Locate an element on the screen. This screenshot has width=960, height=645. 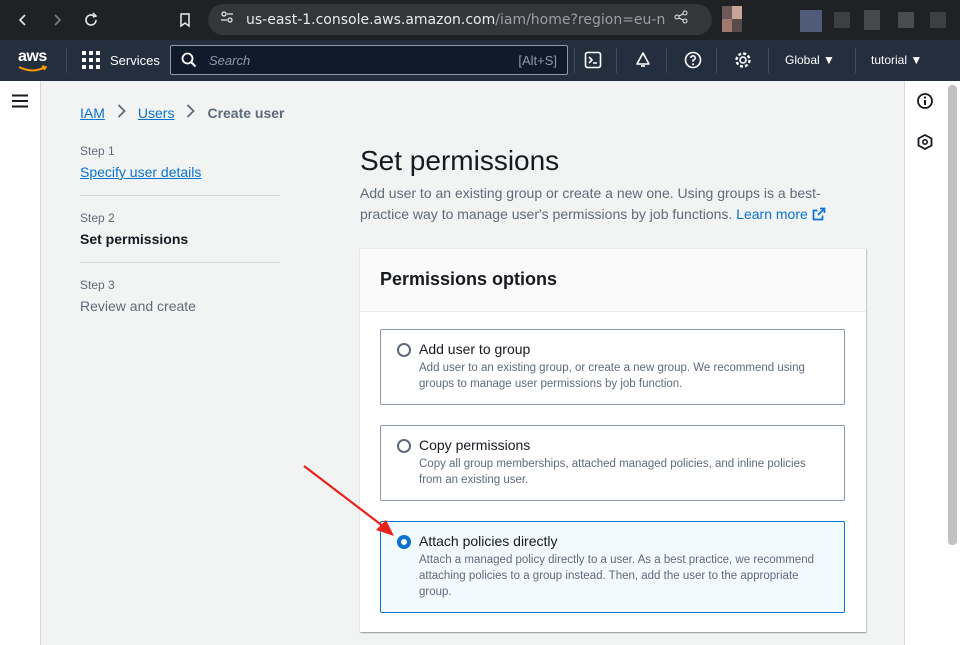
feedback-icon is located at coordinates (925, 144).